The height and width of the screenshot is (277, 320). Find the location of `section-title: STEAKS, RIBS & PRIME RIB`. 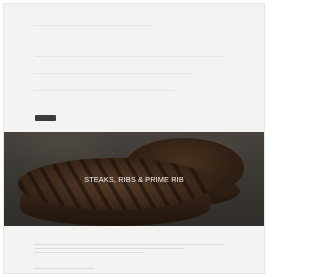

section-title: STEAKS, RIBS & PRIME RIB is located at coordinates (134, 179).